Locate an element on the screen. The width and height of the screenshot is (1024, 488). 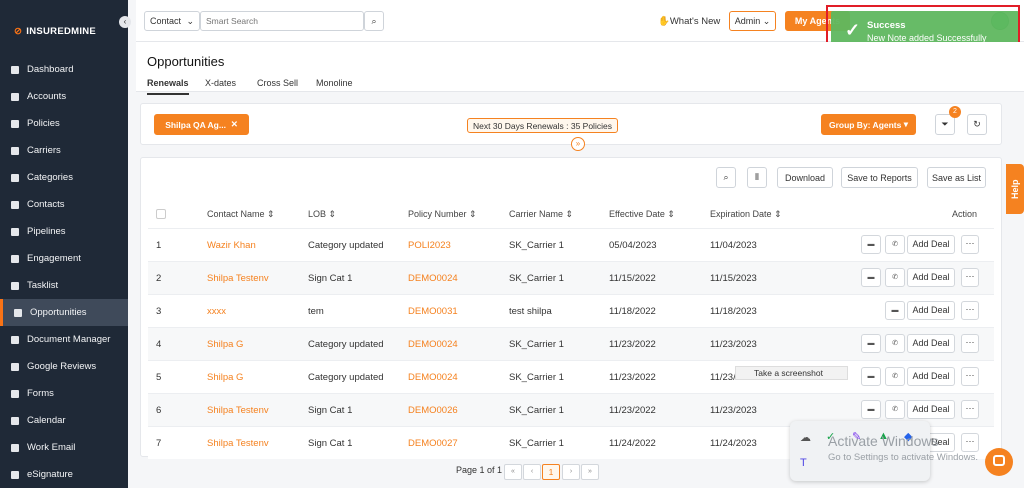
close-icon: ✕ is located at coordinates (234, 124).